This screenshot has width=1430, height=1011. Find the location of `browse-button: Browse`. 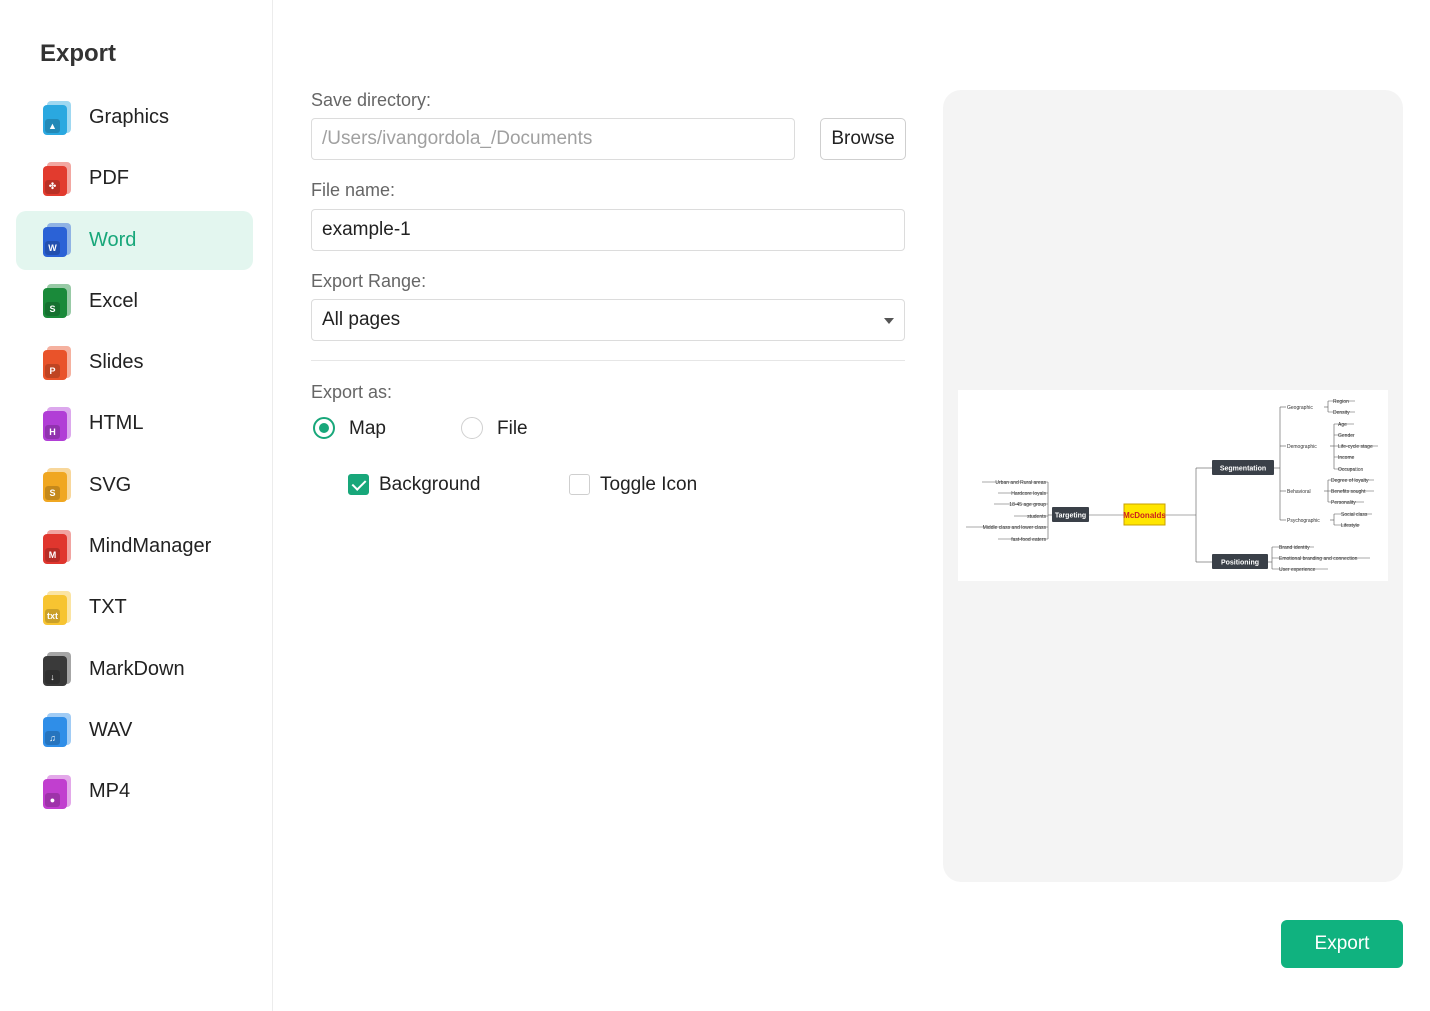

browse-button: Browse is located at coordinates (863, 139).